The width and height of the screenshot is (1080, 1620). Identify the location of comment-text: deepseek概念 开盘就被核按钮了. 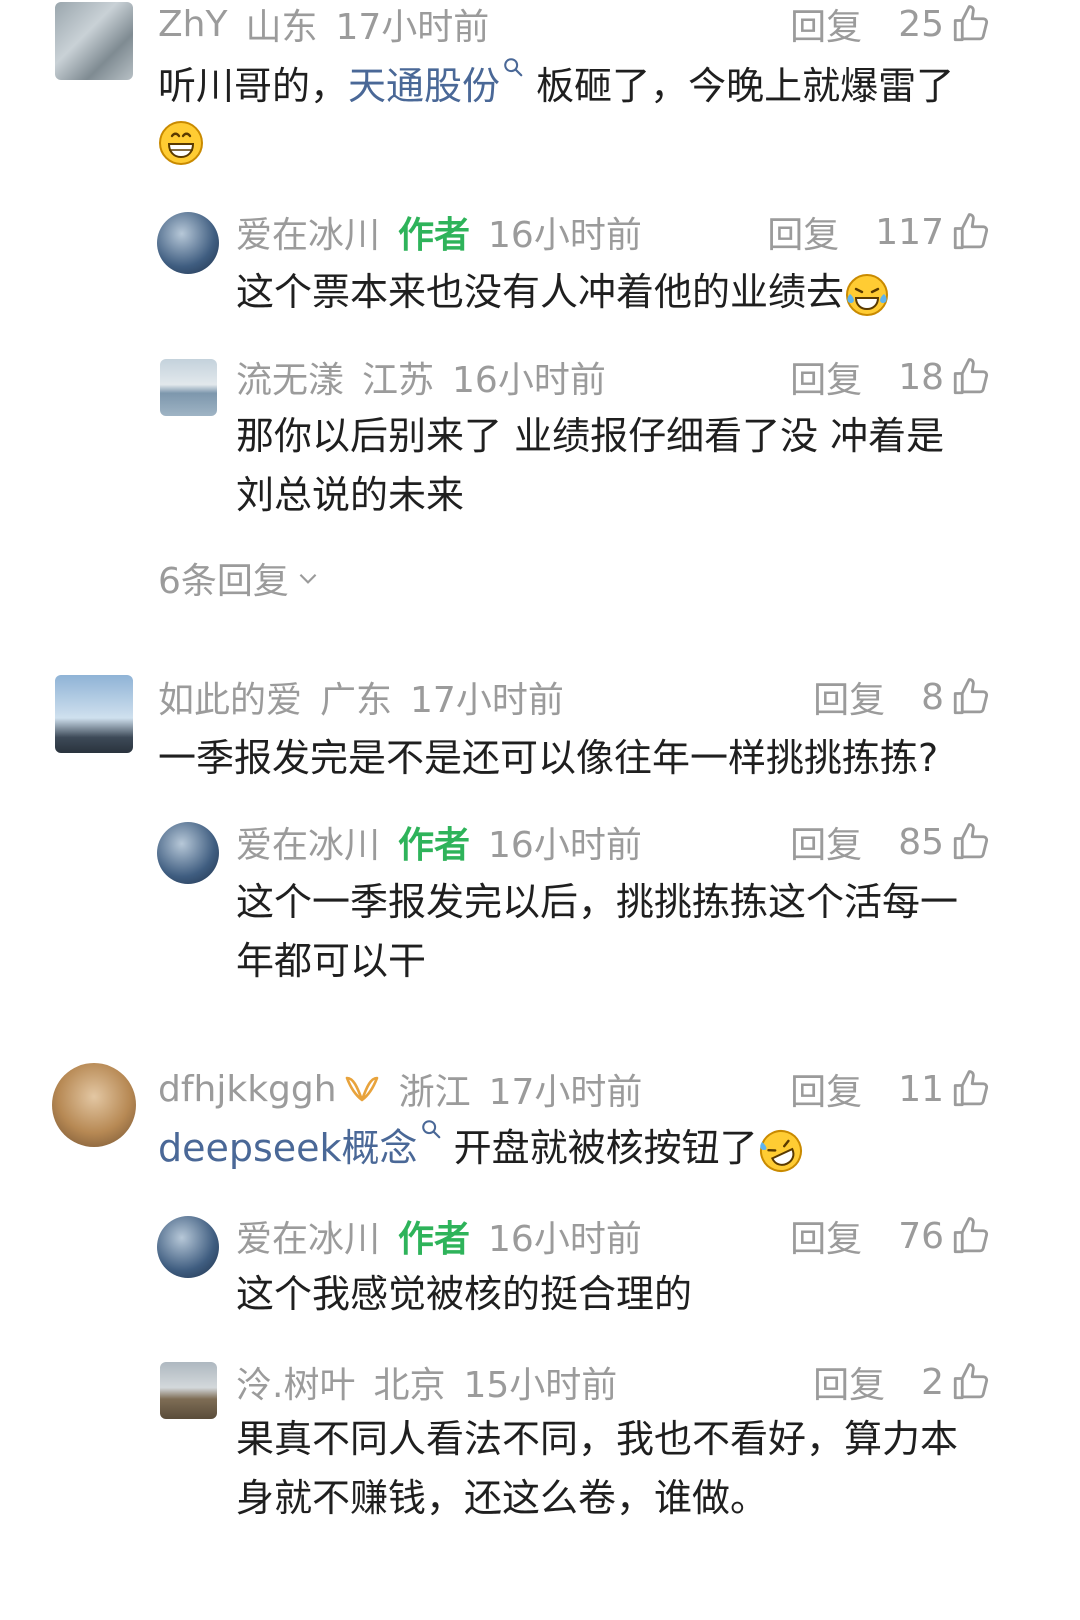
(481, 1148).